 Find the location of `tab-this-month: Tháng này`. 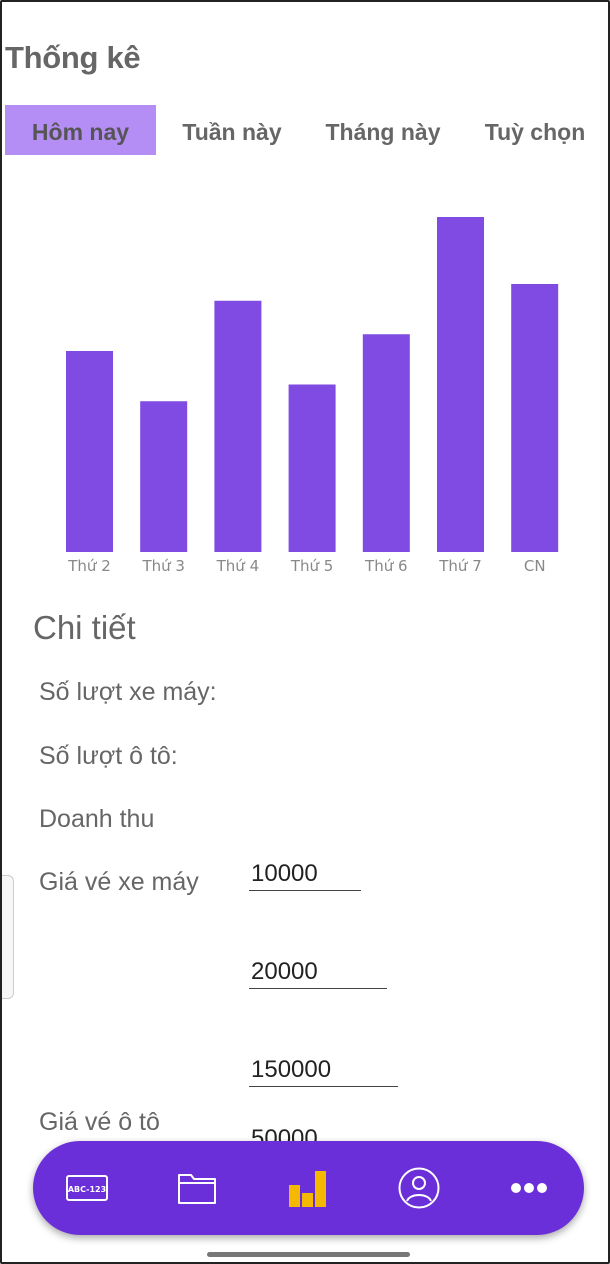

tab-this-month: Tháng này is located at coordinates (383, 130).